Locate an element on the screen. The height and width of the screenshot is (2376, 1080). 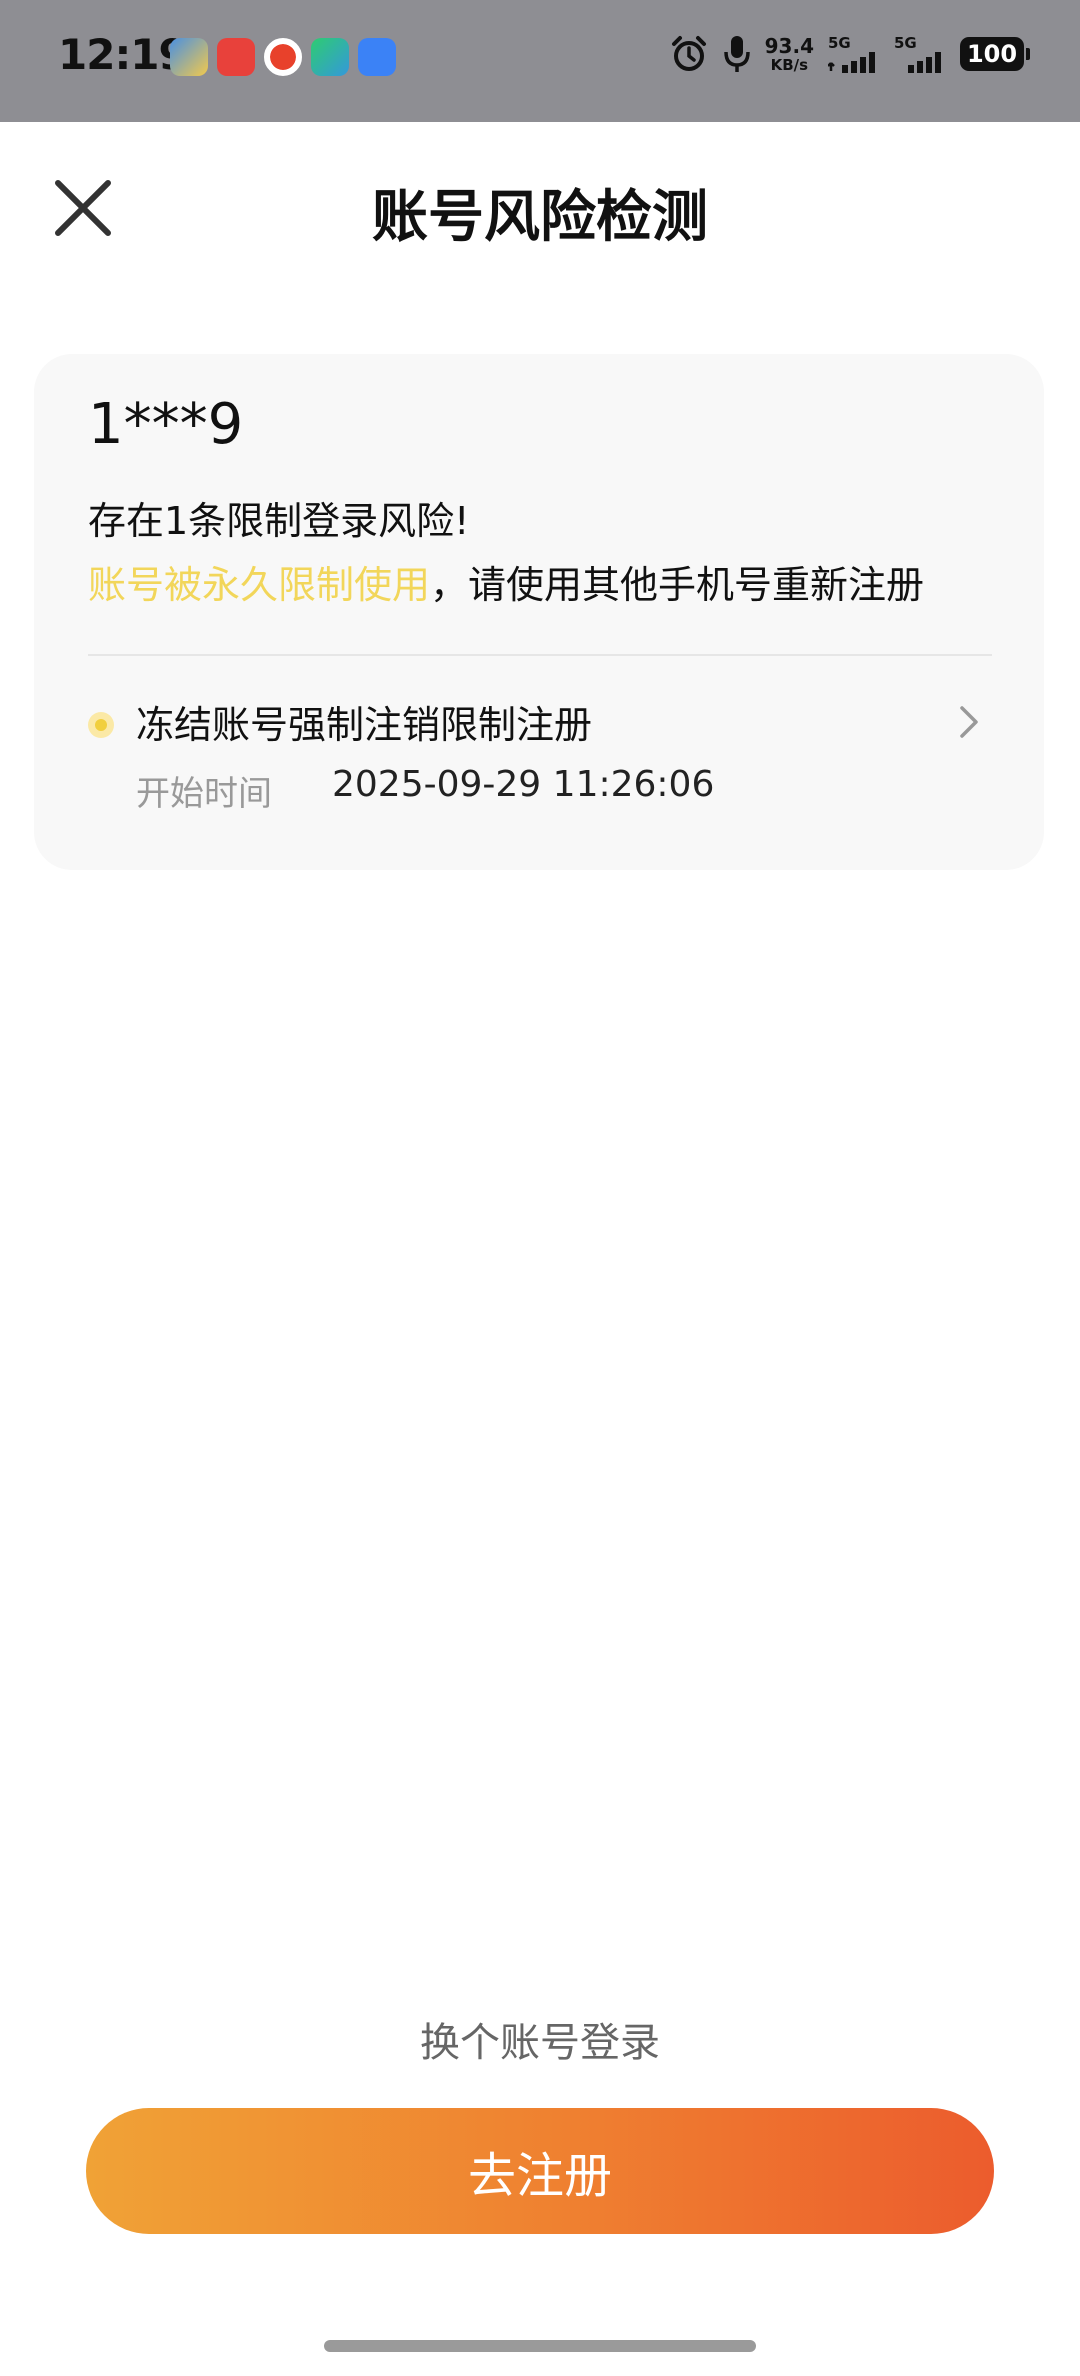
status-bar: 12:19 93.4 KB/s 5G 5G 100 is located at coordinates (540, 61).